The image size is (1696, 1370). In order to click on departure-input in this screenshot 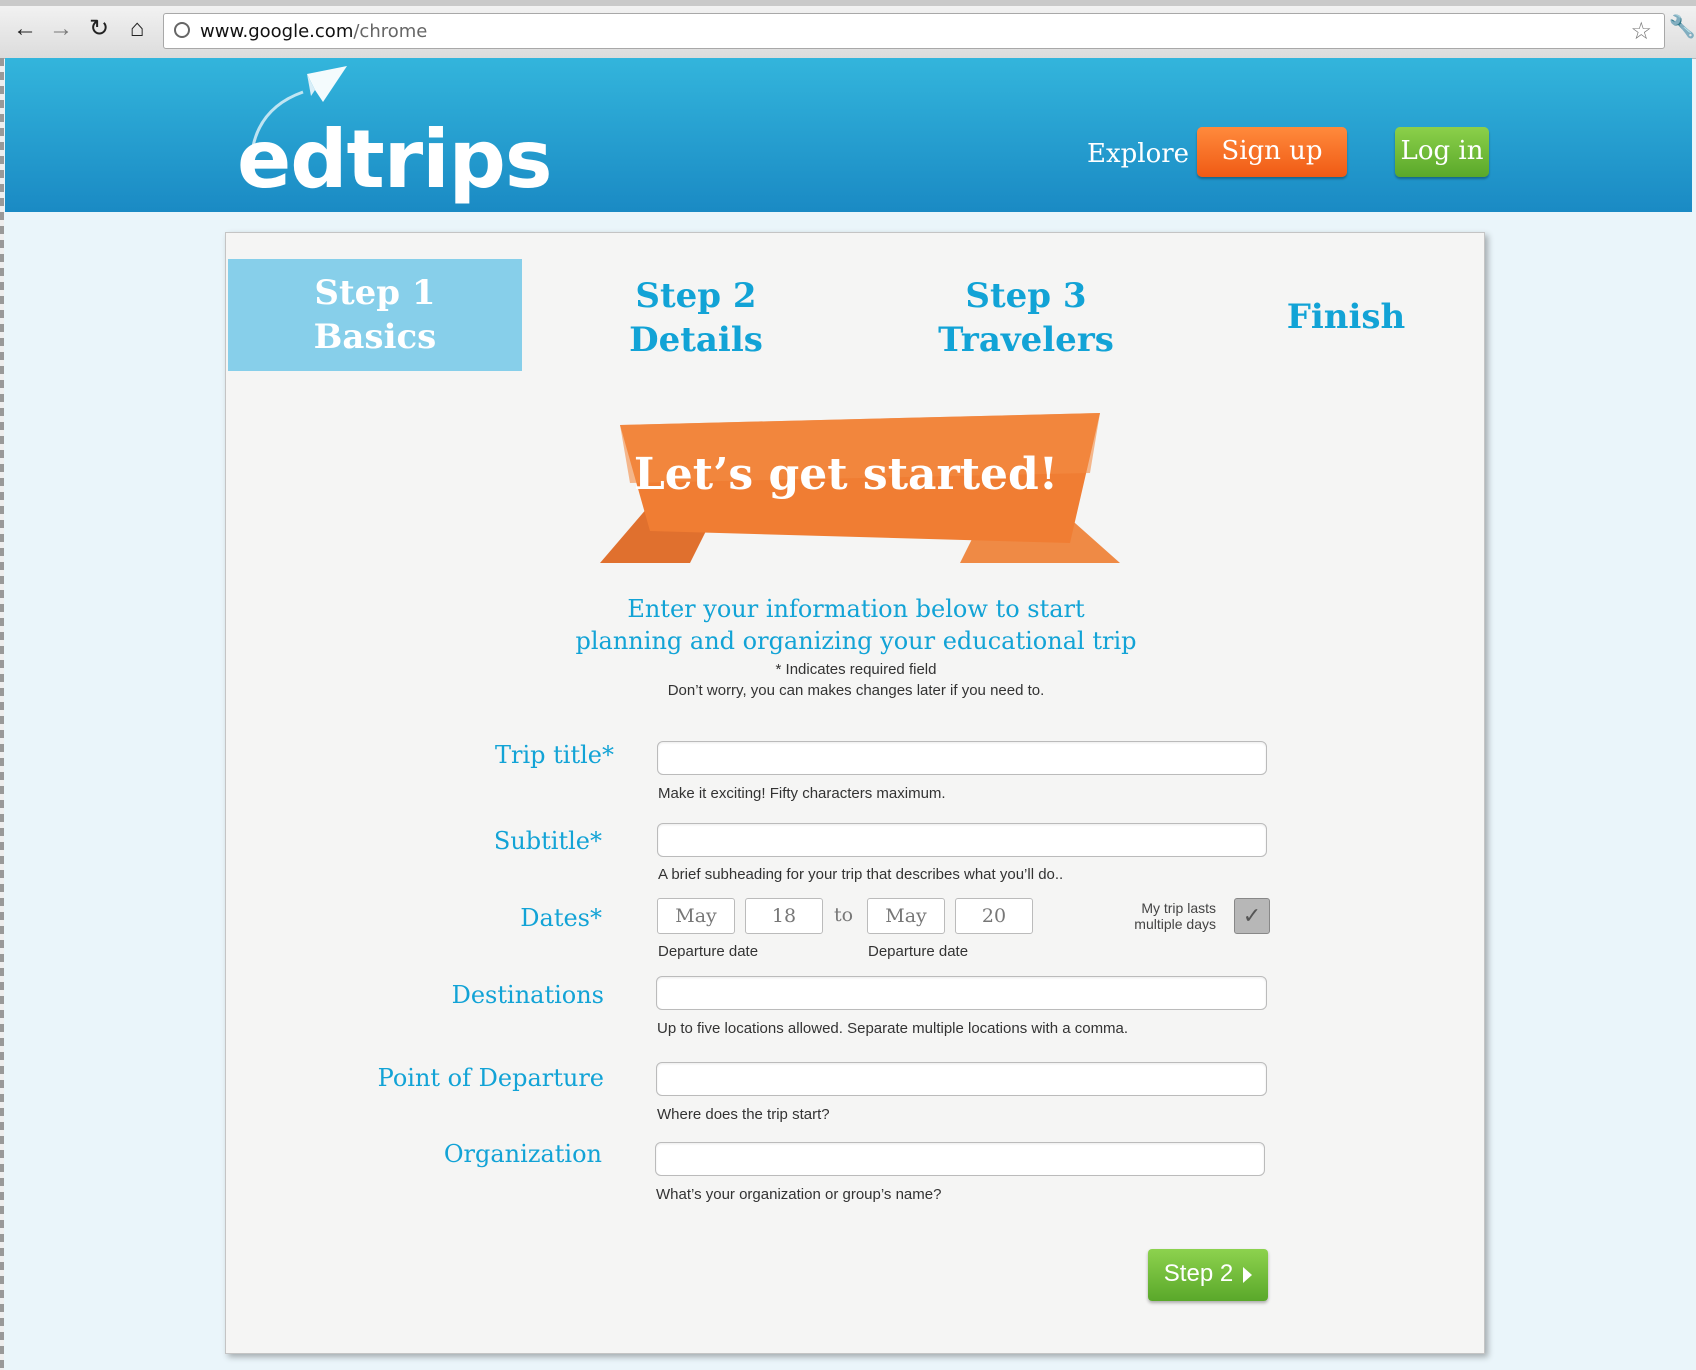, I will do `click(961, 1079)`.